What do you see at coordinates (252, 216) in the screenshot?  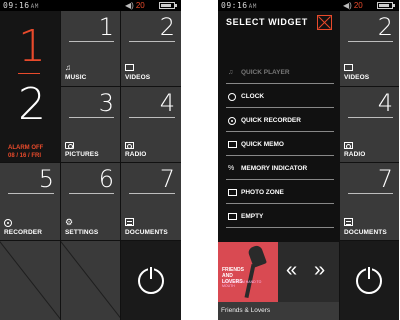 I see `widget-item-label: EMPTY` at bounding box center [252, 216].